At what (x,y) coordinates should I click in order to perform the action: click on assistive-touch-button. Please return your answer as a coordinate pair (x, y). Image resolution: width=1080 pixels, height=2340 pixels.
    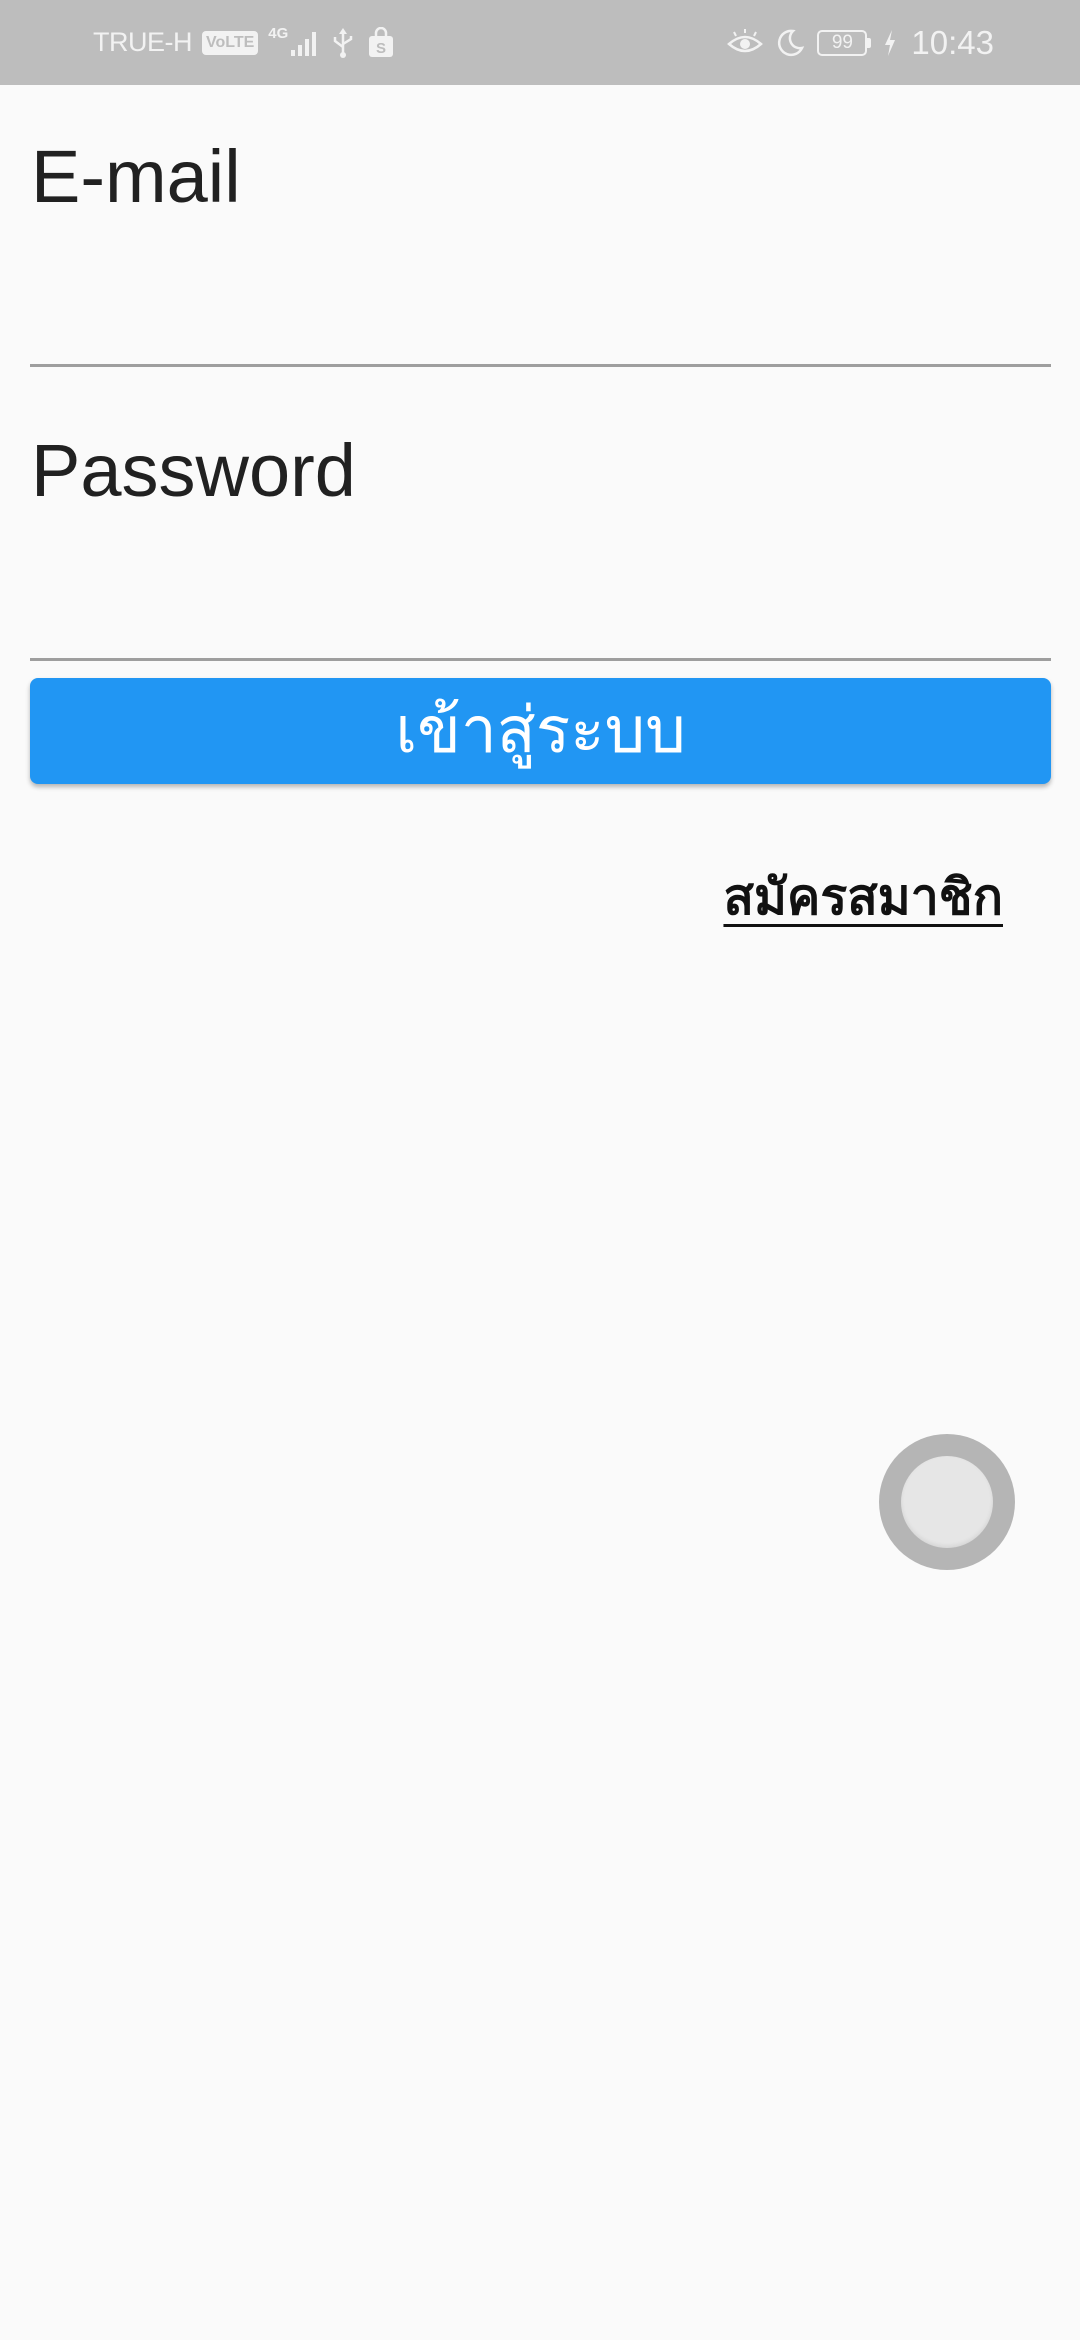
    Looking at the image, I should click on (947, 1502).